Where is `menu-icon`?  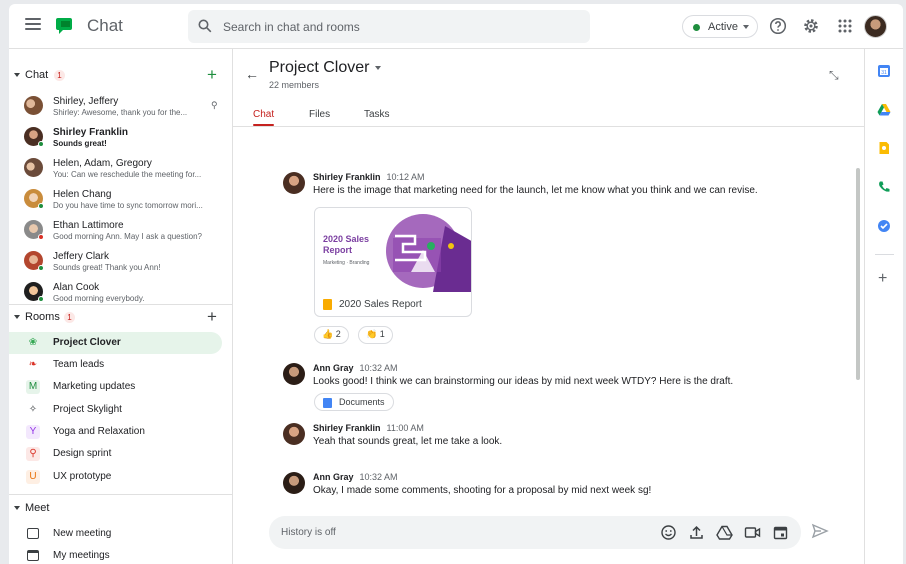
menu-icon is located at coordinates (33, 25).